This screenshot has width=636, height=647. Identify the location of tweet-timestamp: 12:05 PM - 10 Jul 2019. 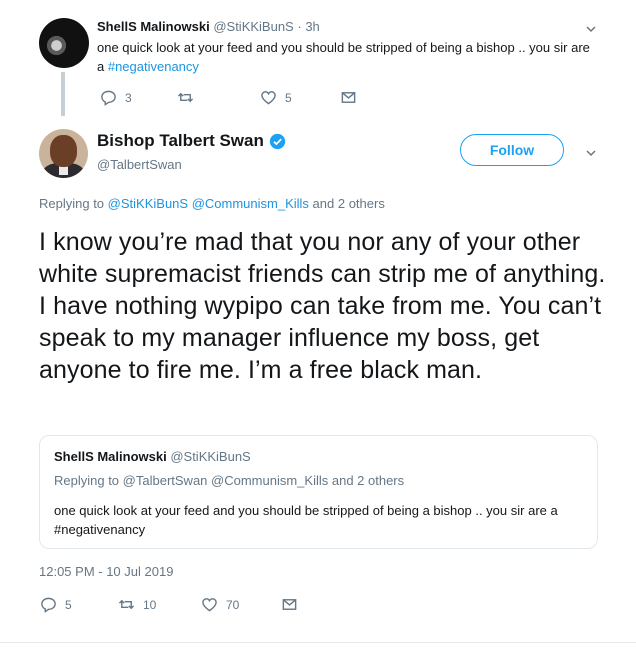
(106, 571).